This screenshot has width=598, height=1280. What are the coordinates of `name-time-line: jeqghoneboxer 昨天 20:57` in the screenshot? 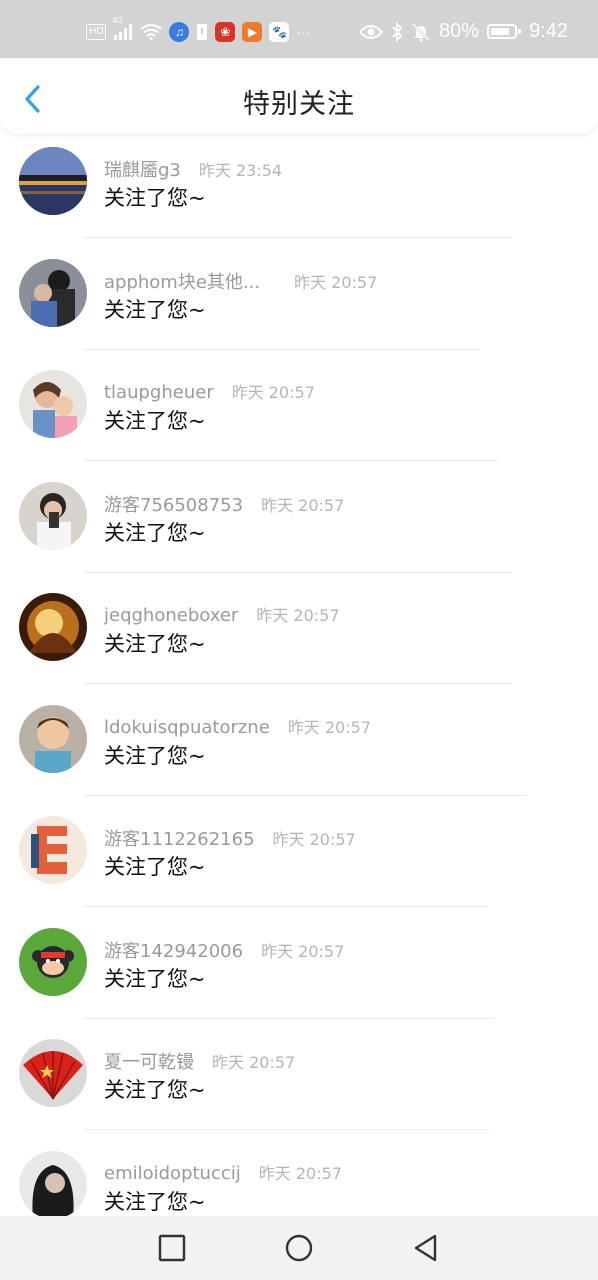 It's located at (222, 614).